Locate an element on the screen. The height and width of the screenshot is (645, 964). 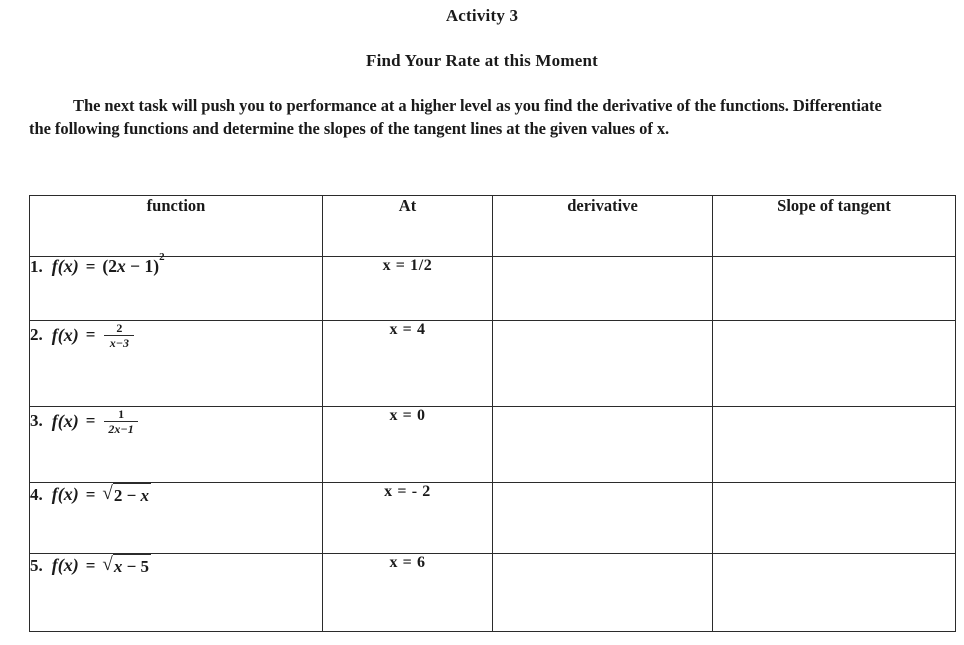
radicand-part: − 5 is located at coordinates (136, 566).